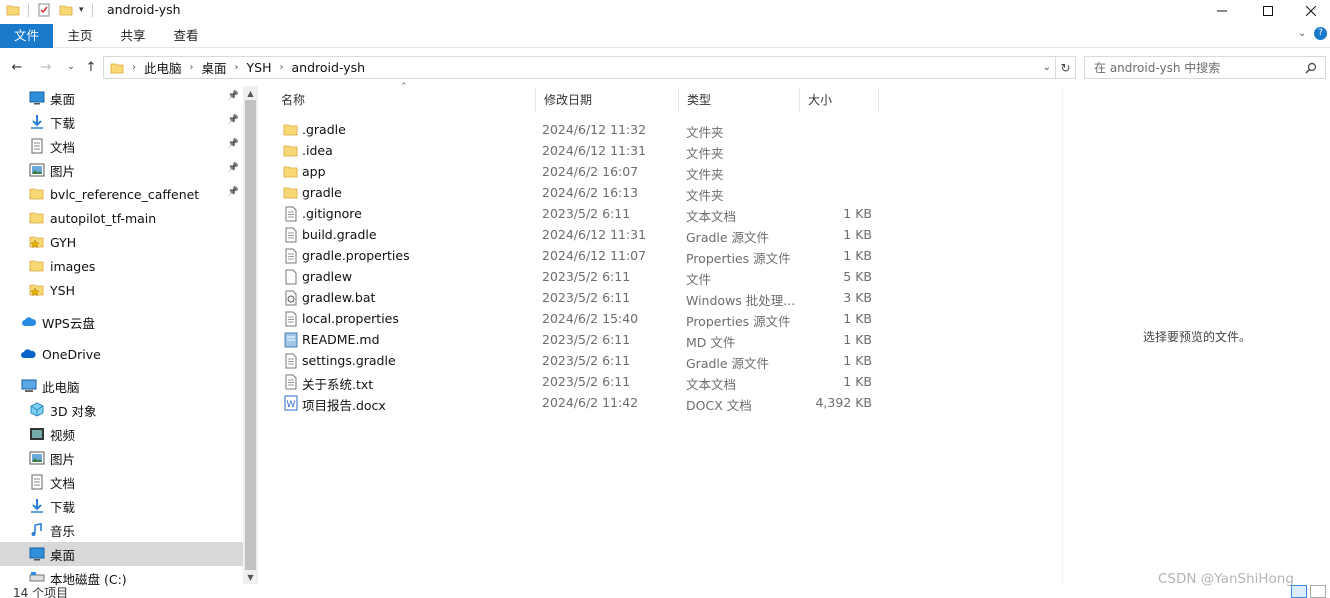 This screenshot has height=598, width=1330. What do you see at coordinates (81, 10) in the screenshot?
I see `customize-dropdown-icon: ▾` at bounding box center [81, 10].